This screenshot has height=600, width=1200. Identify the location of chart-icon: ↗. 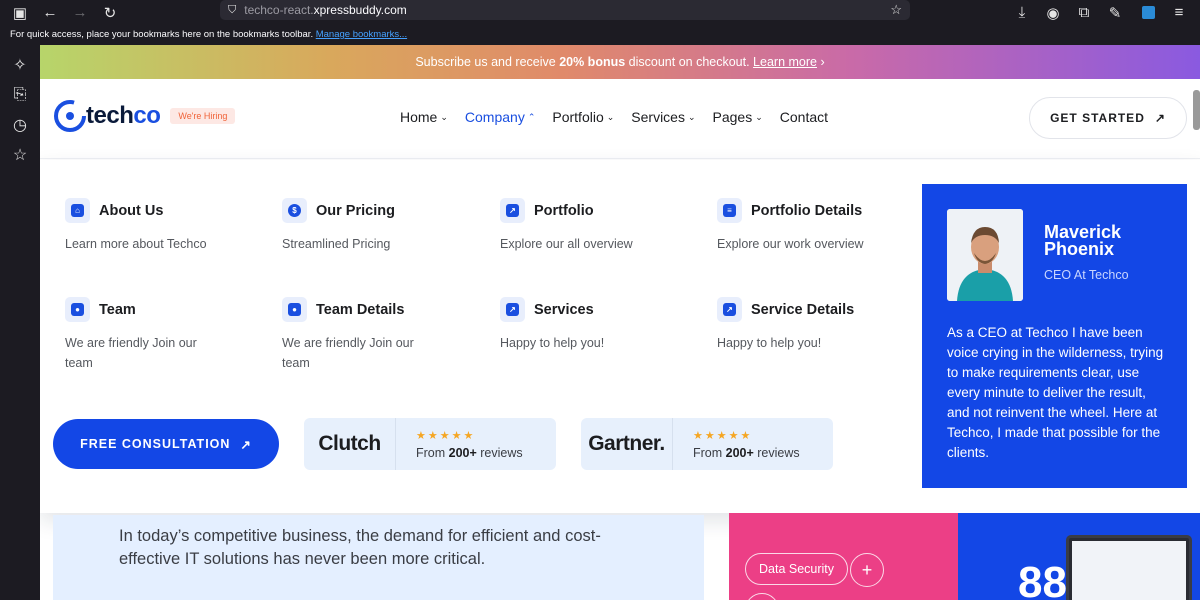
(512, 210).